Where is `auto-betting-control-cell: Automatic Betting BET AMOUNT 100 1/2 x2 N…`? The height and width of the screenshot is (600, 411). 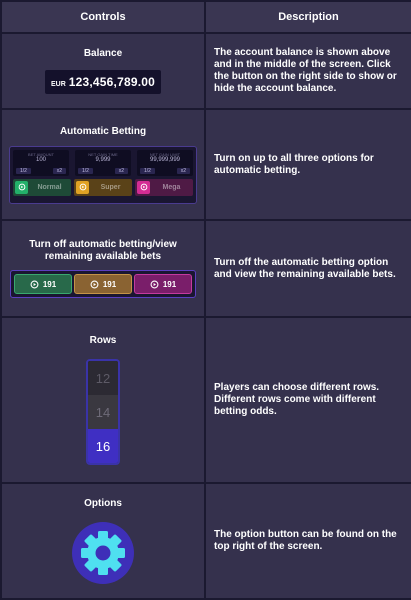 auto-betting-control-cell: Automatic Betting BET AMOUNT 100 1/2 x2 N… is located at coordinates (103, 164).